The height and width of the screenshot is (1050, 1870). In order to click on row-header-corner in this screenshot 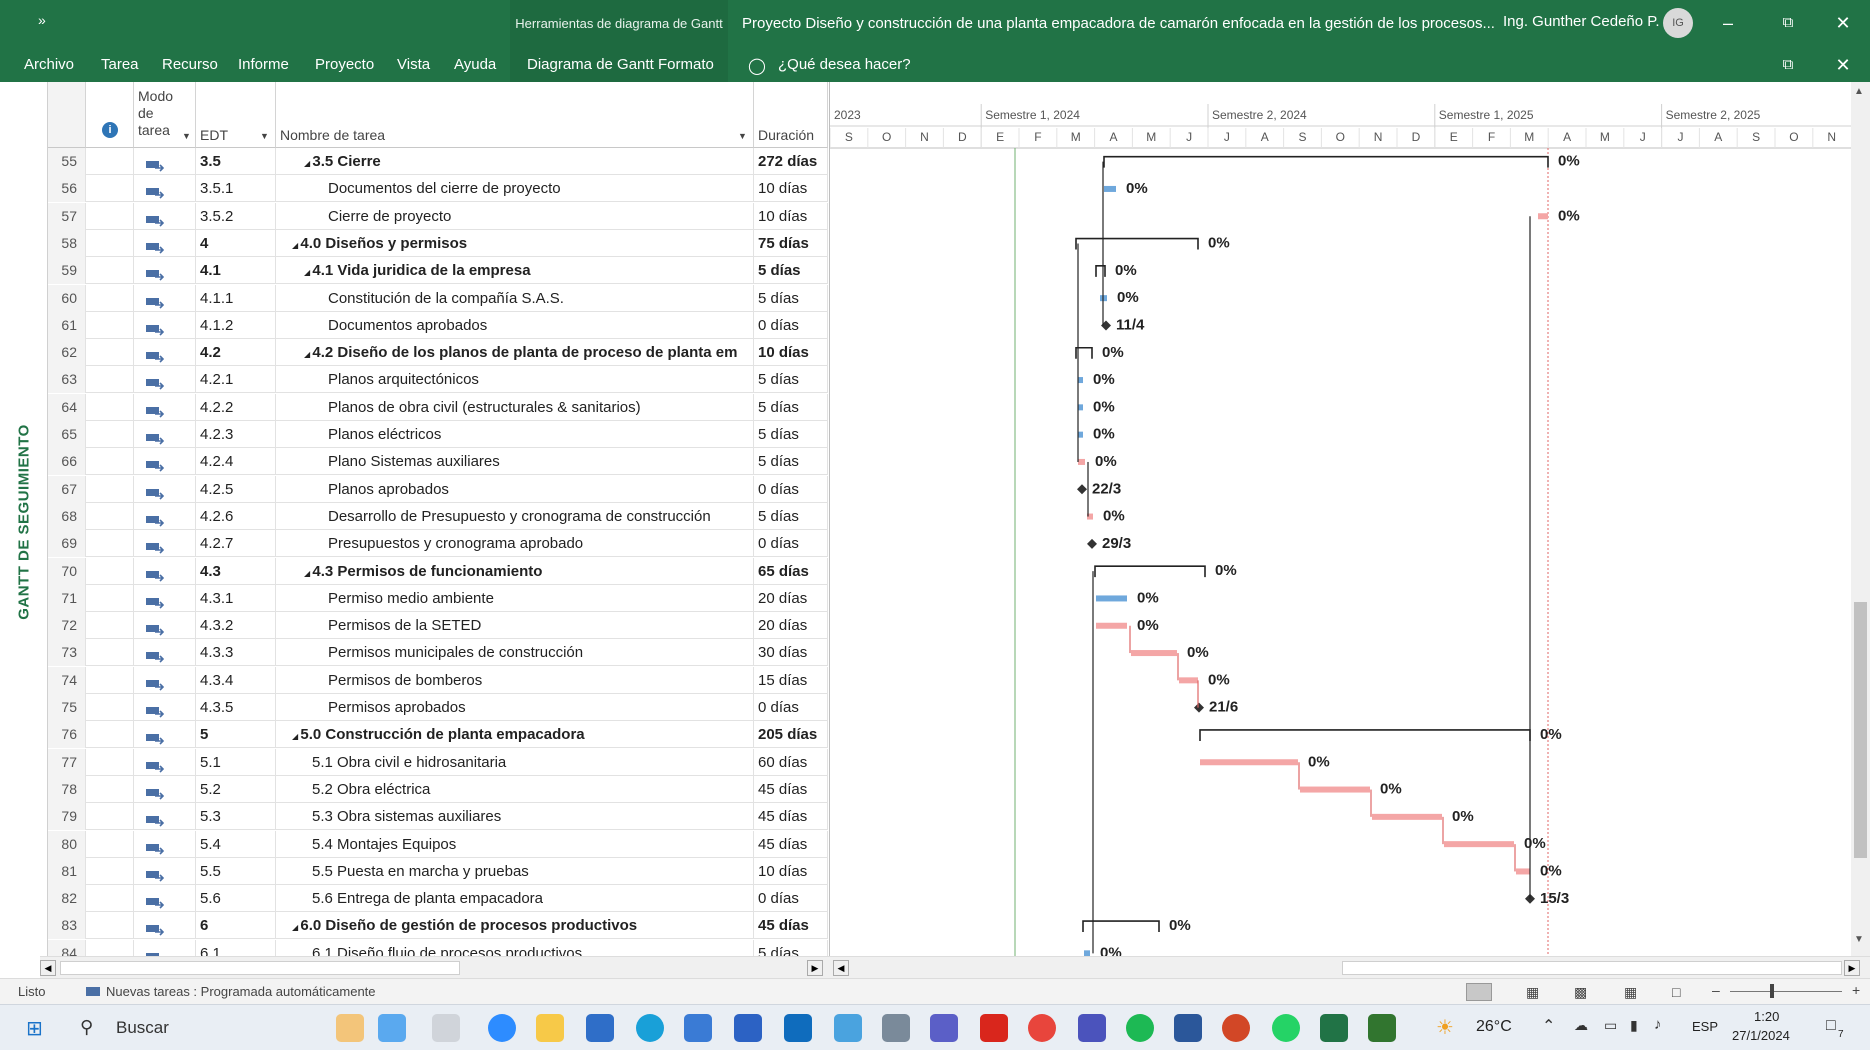, I will do `click(67, 115)`.